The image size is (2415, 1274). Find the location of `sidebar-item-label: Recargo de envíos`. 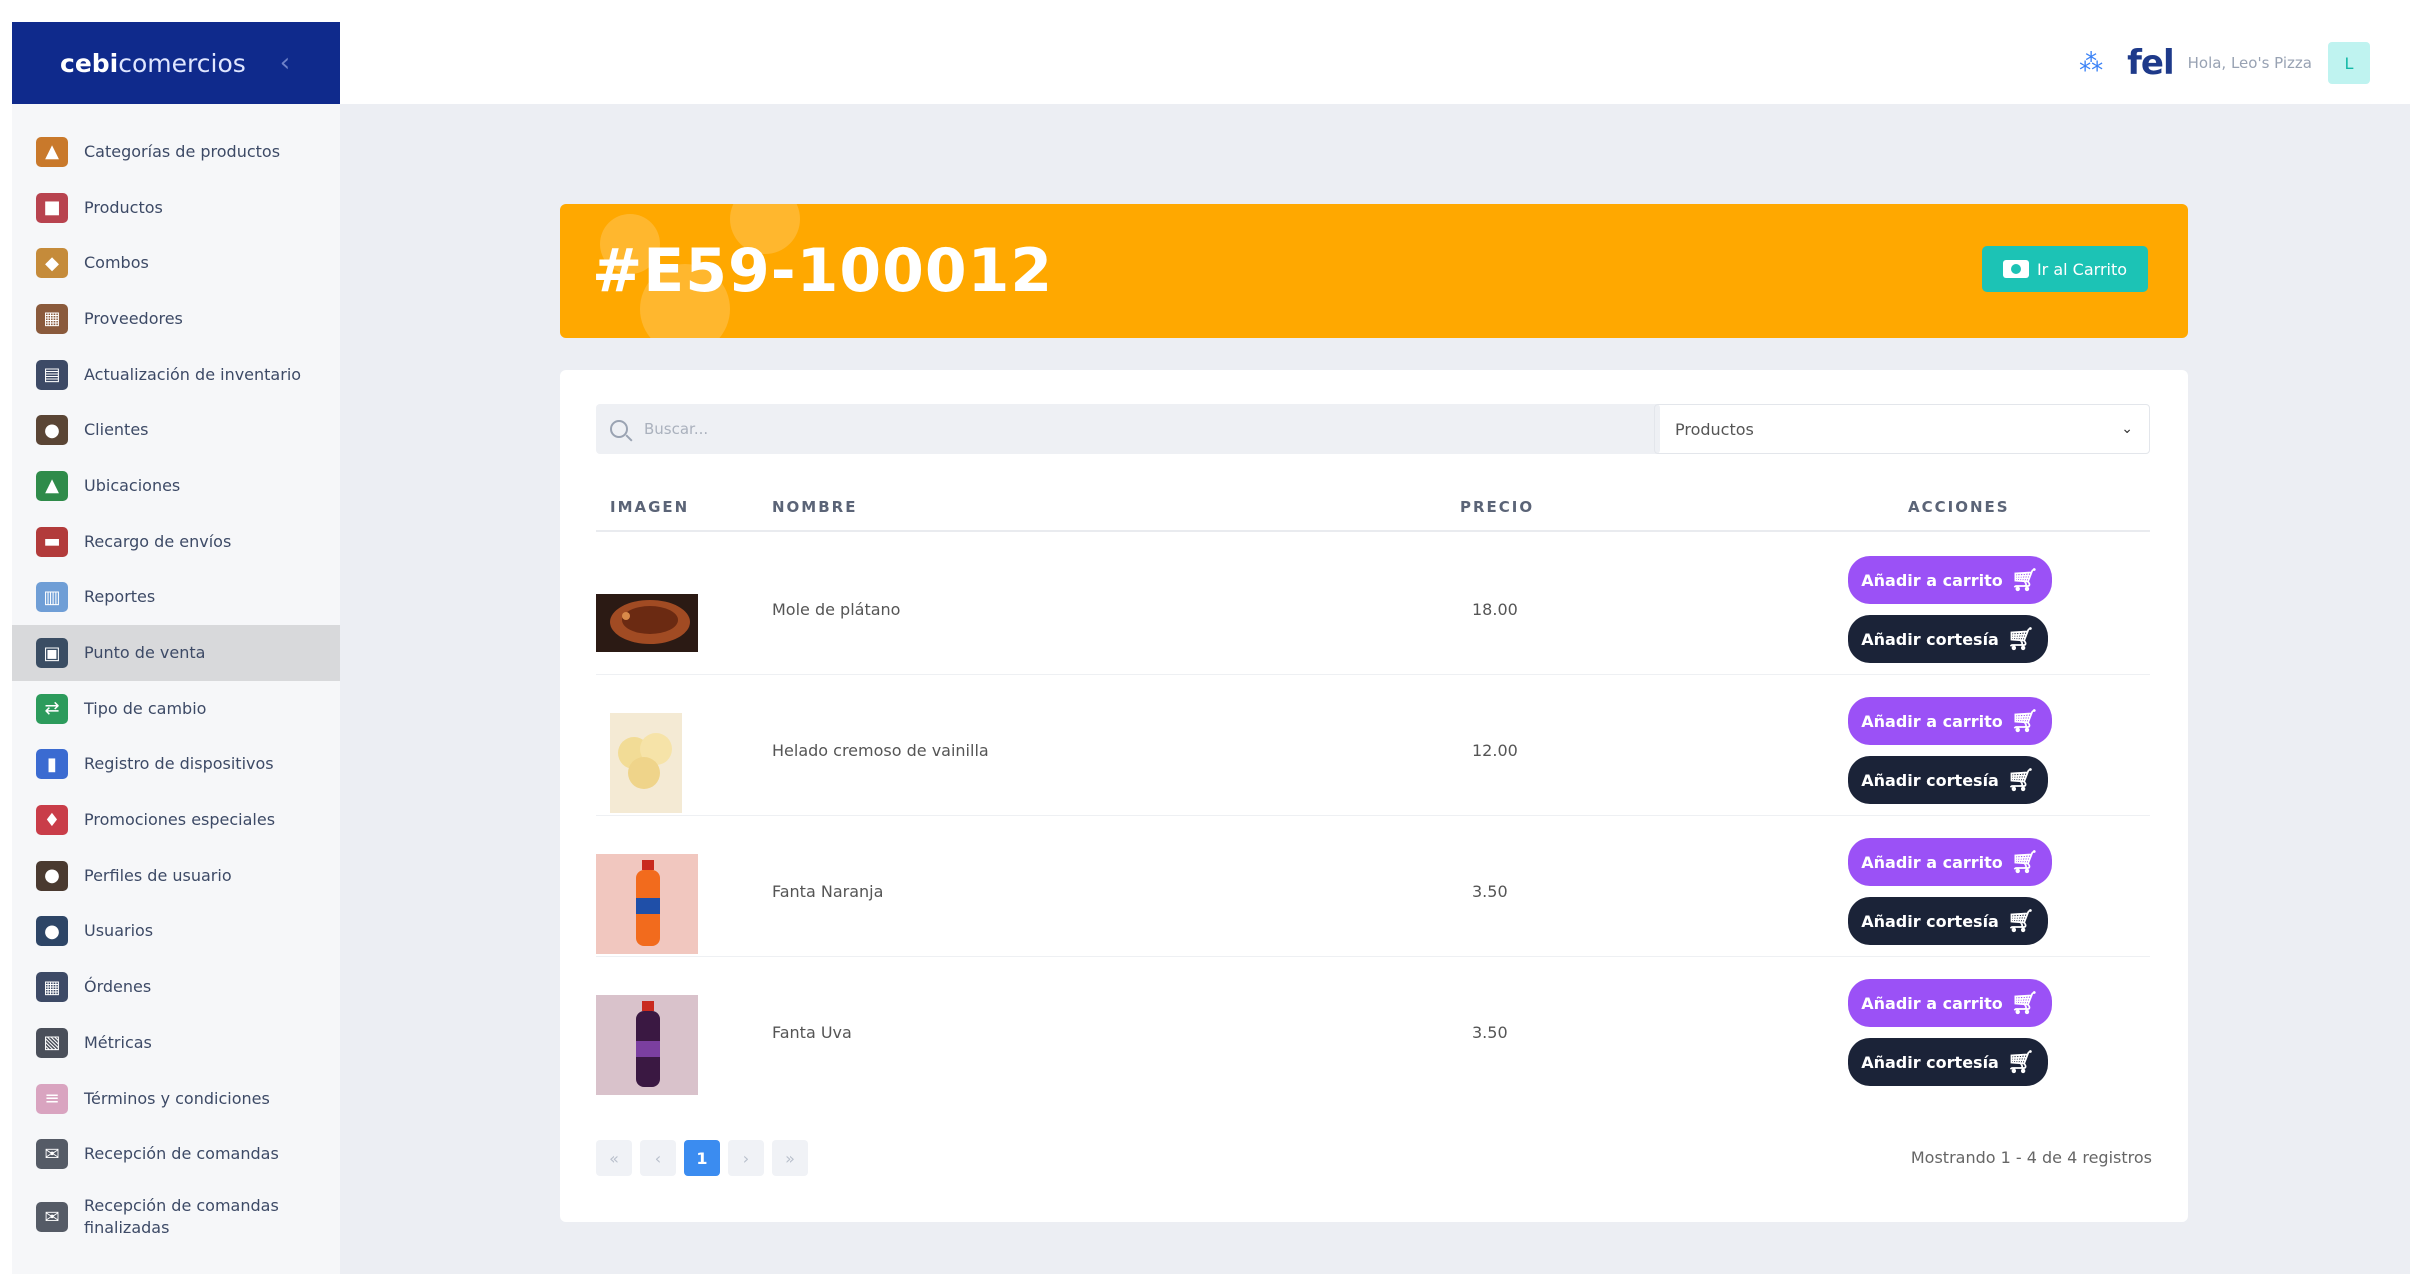

sidebar-item-label: Recargo de envíos is located at coordinates (158, 541).